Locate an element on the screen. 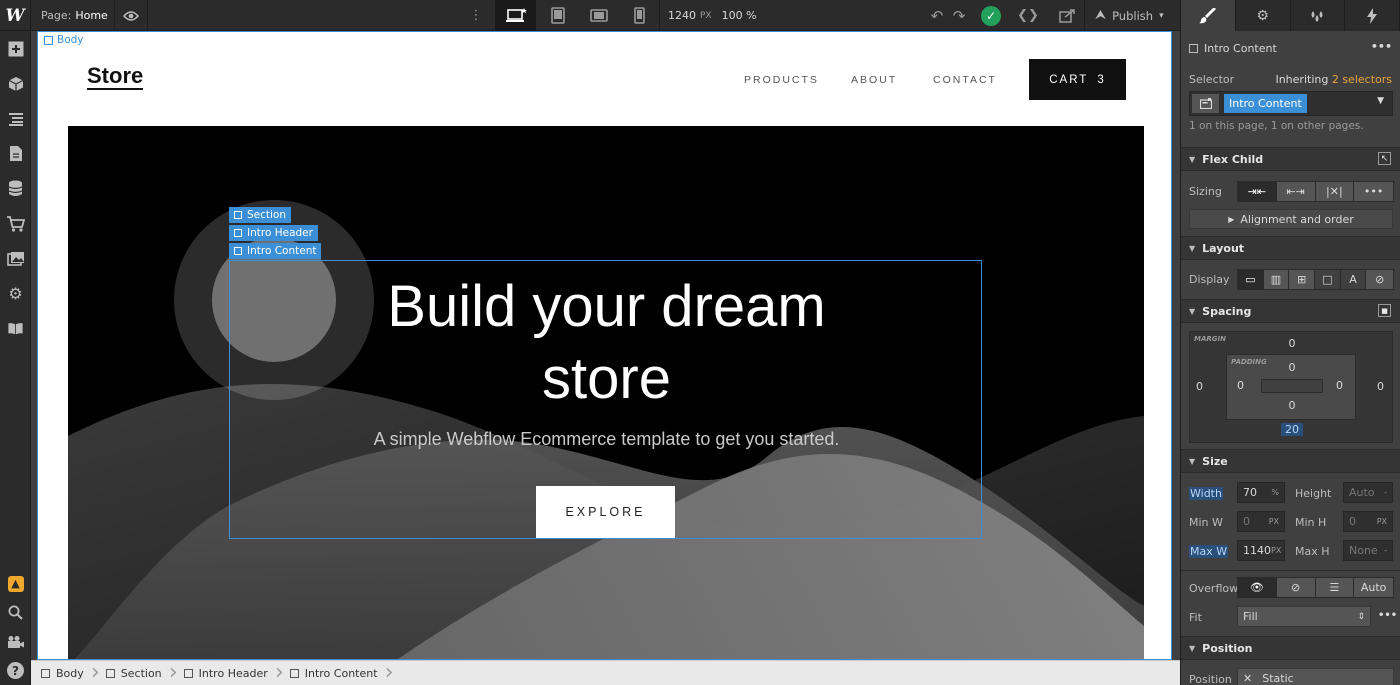 The height and width of the screenshot is (685, 1400). nav-link-products: PRODUCTS is located at coordinates (781, 80).